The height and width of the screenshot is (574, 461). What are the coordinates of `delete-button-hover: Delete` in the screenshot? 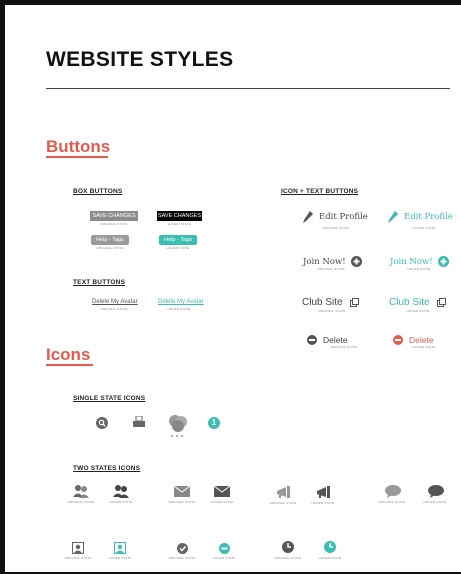 It's located at (413, 340).